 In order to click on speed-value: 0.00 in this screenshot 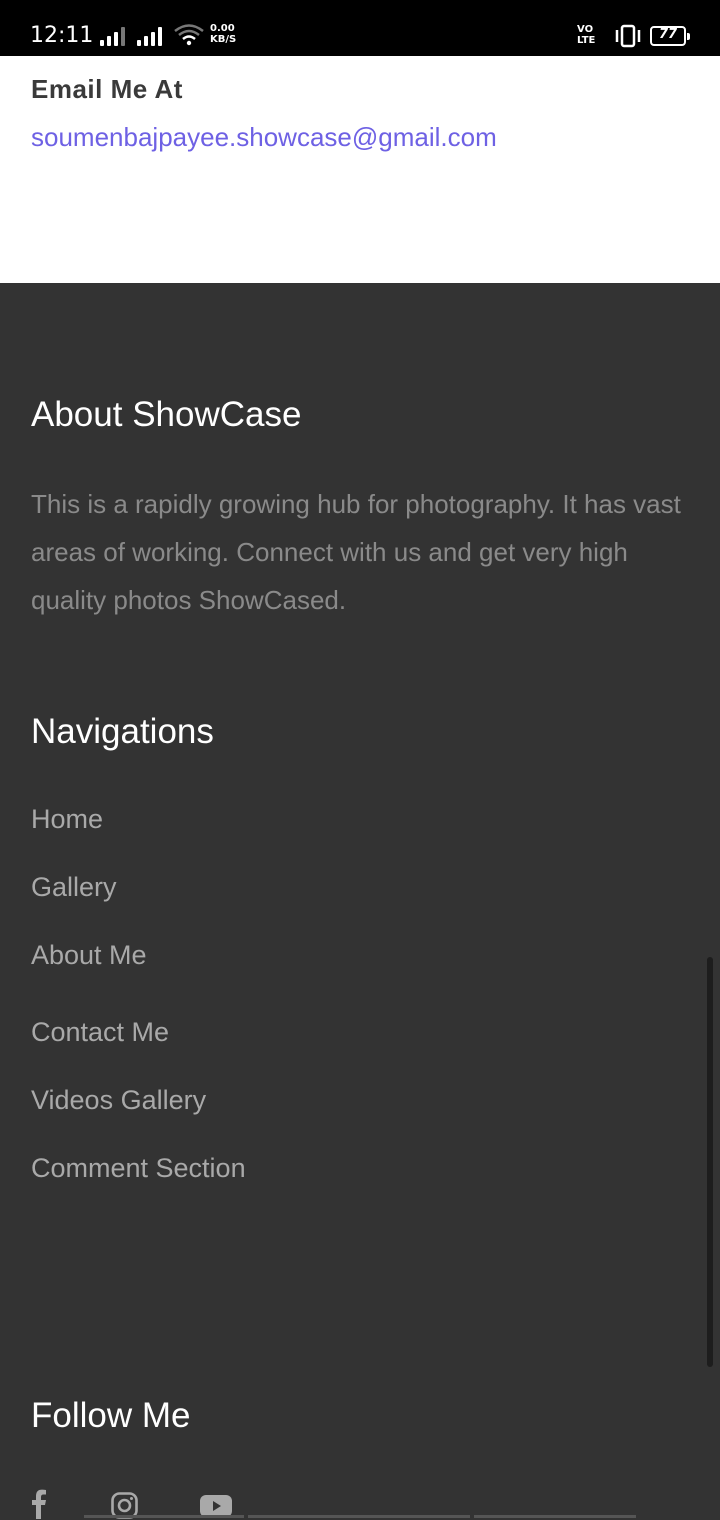, I will do `click(222, 28)`.